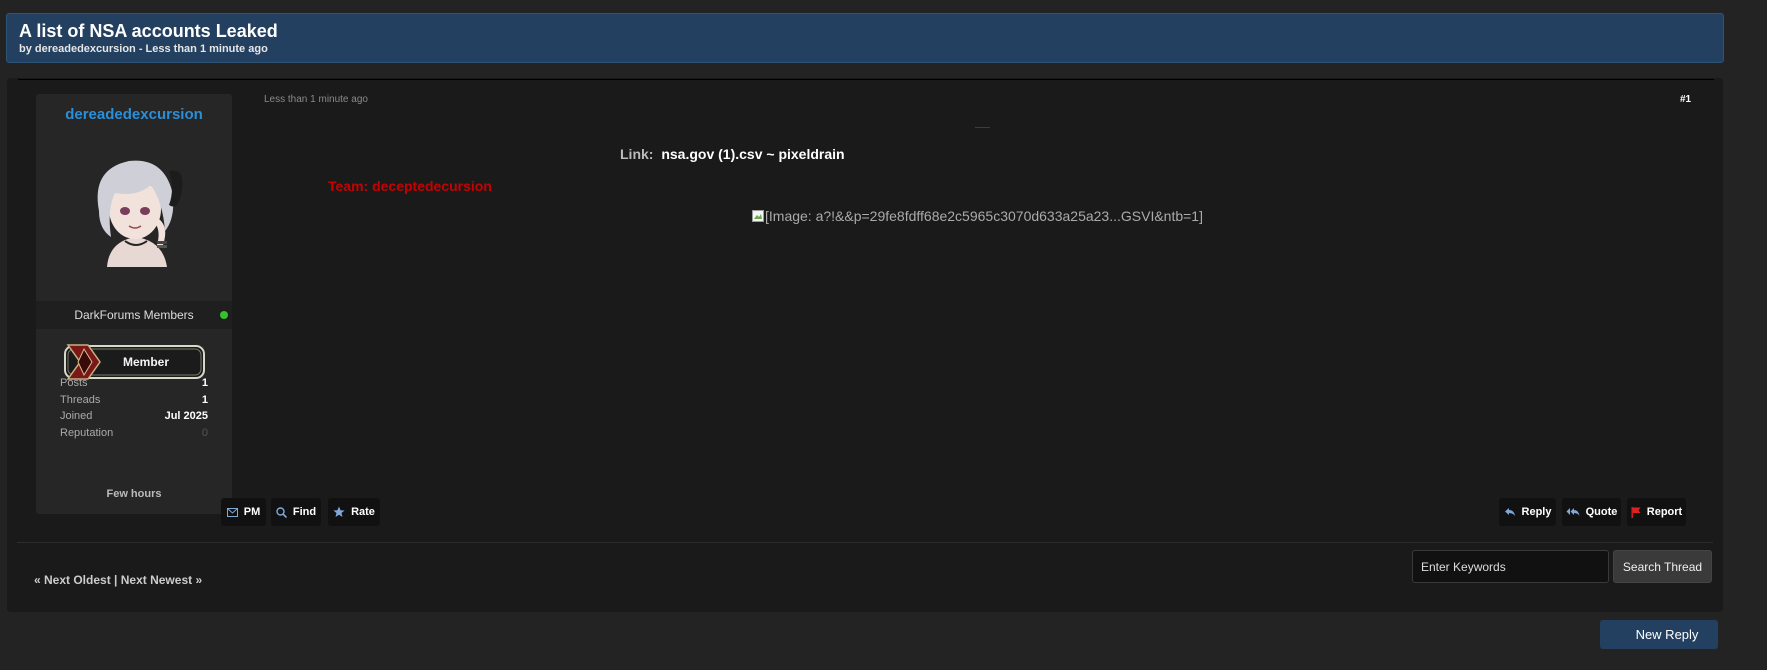 The image size is (1767, 670). What do you see at coordinates (1664, 512) in the screenshot?
I see `report-button-label: Report` at bounding box center [1664, 512].